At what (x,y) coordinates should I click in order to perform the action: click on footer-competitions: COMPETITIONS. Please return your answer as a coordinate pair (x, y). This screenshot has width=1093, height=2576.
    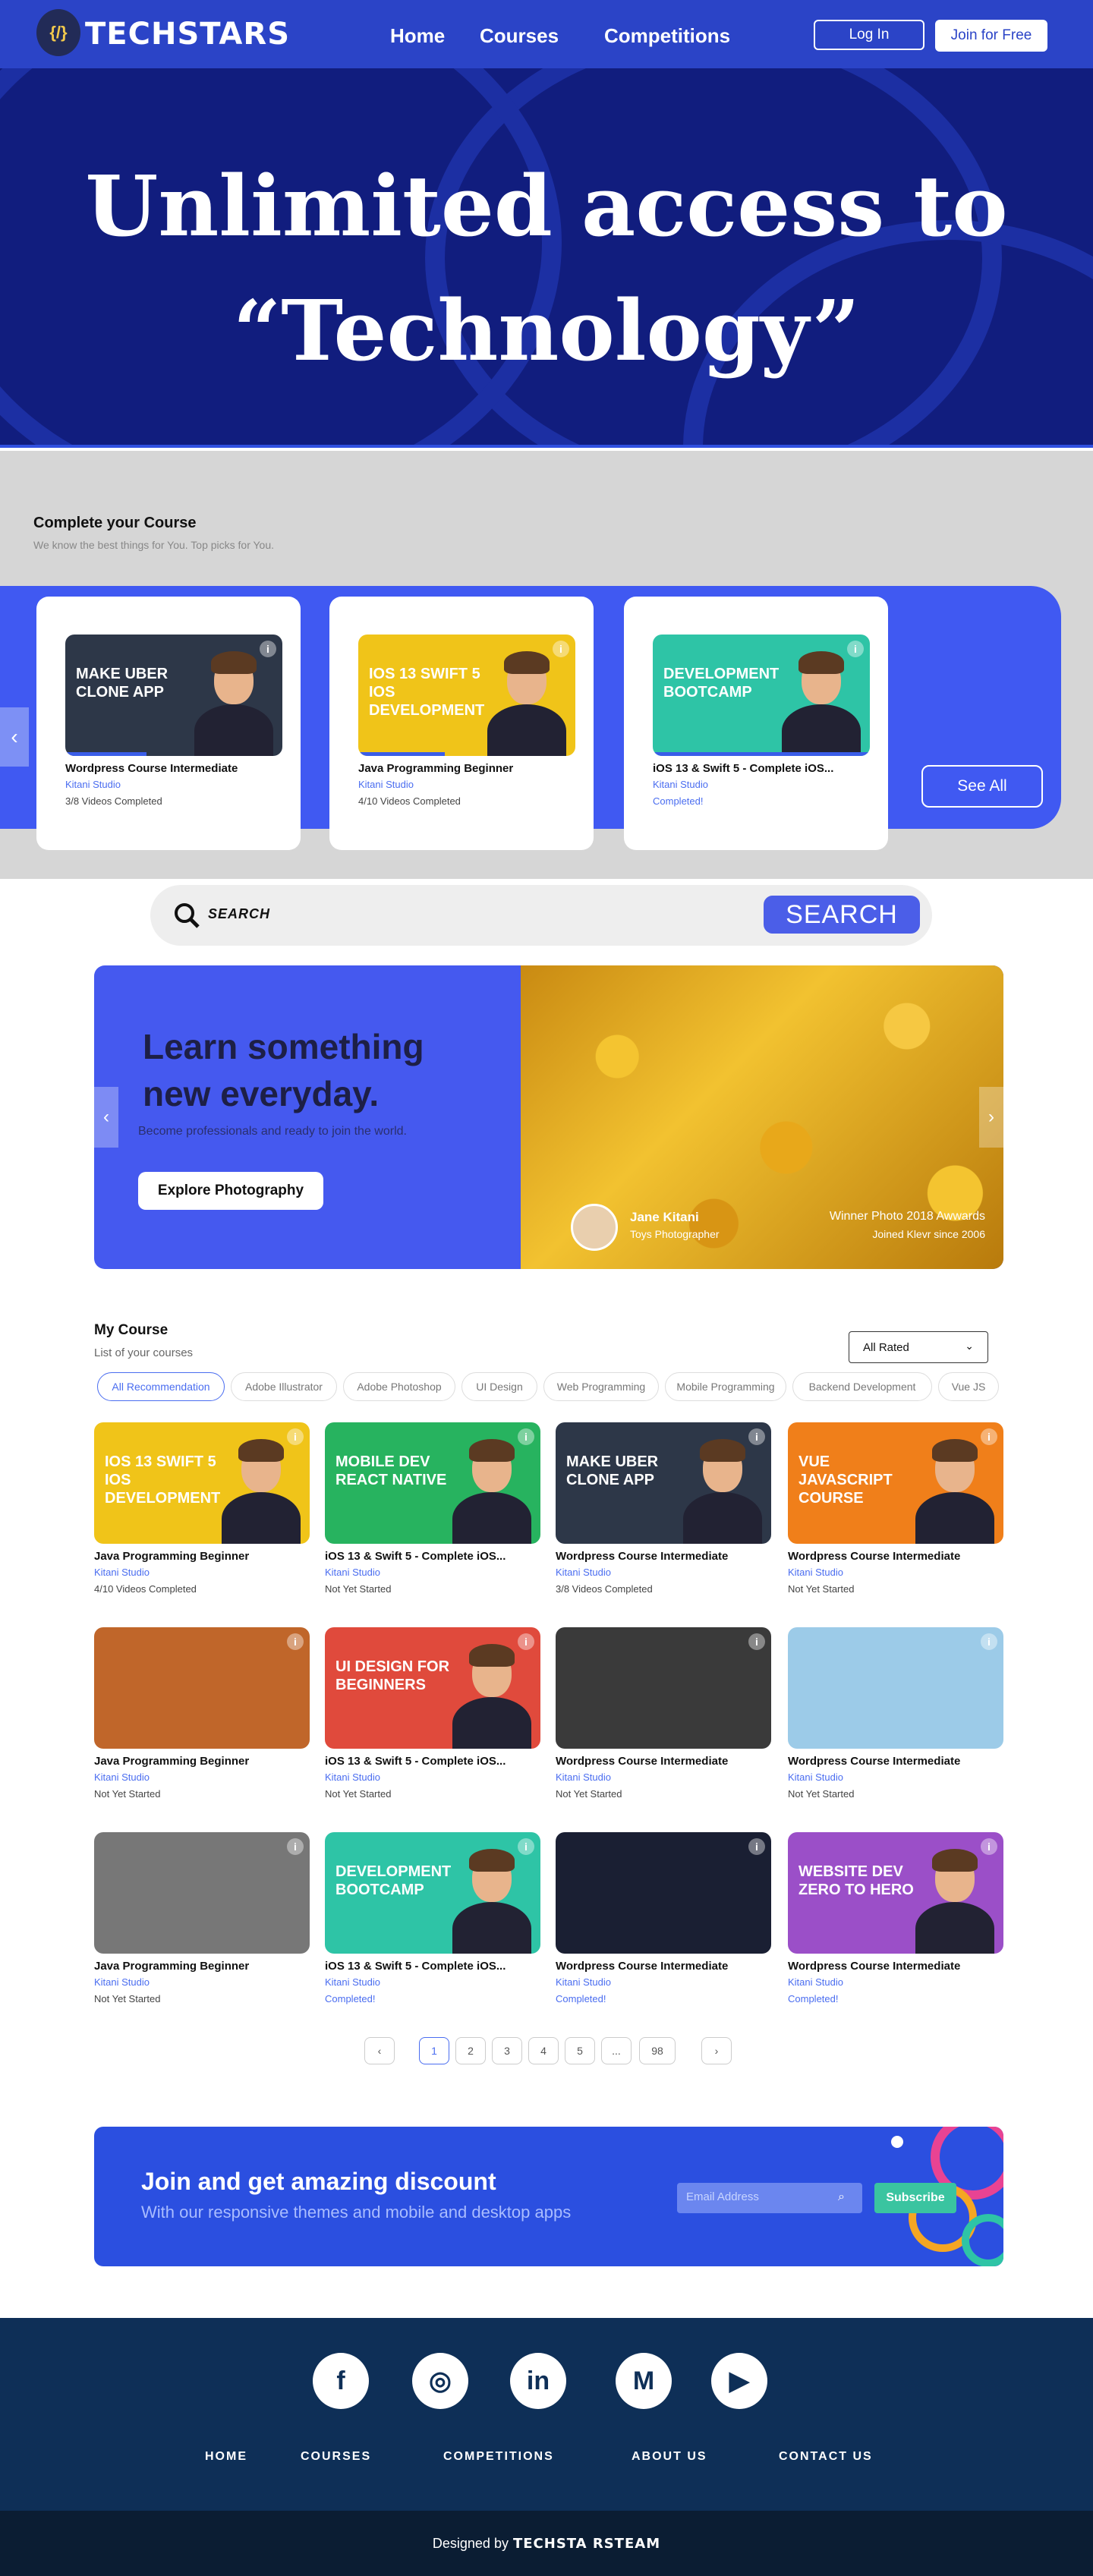
    Looking at the image, I should click on (498, 2457).